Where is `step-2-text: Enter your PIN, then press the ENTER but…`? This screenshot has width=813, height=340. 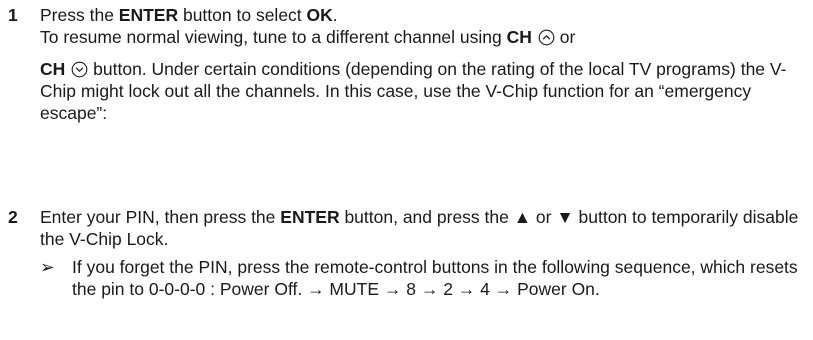 step-2-text: Enter your PIN, then press the ENTER but… is located at coordinates (419, 228).